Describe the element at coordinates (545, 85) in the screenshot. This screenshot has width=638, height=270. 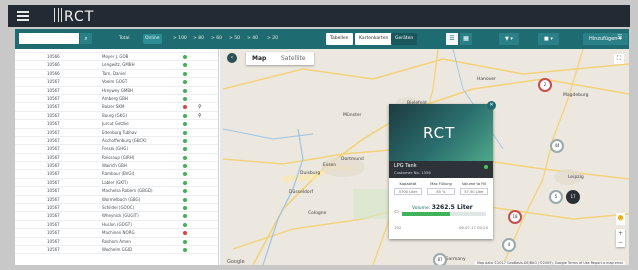
I see `map-cluster-marker: 2` at that location.